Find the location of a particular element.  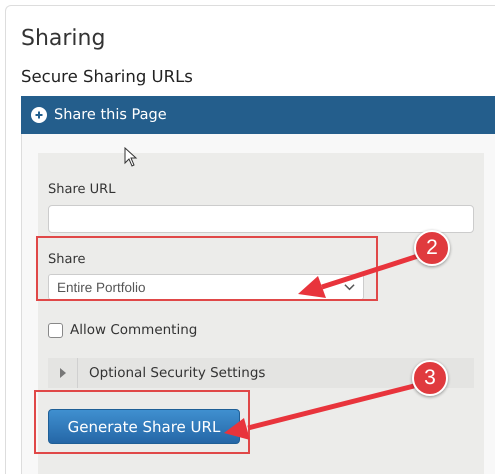

chevron-down-icon is located at coordinates (349, 287).